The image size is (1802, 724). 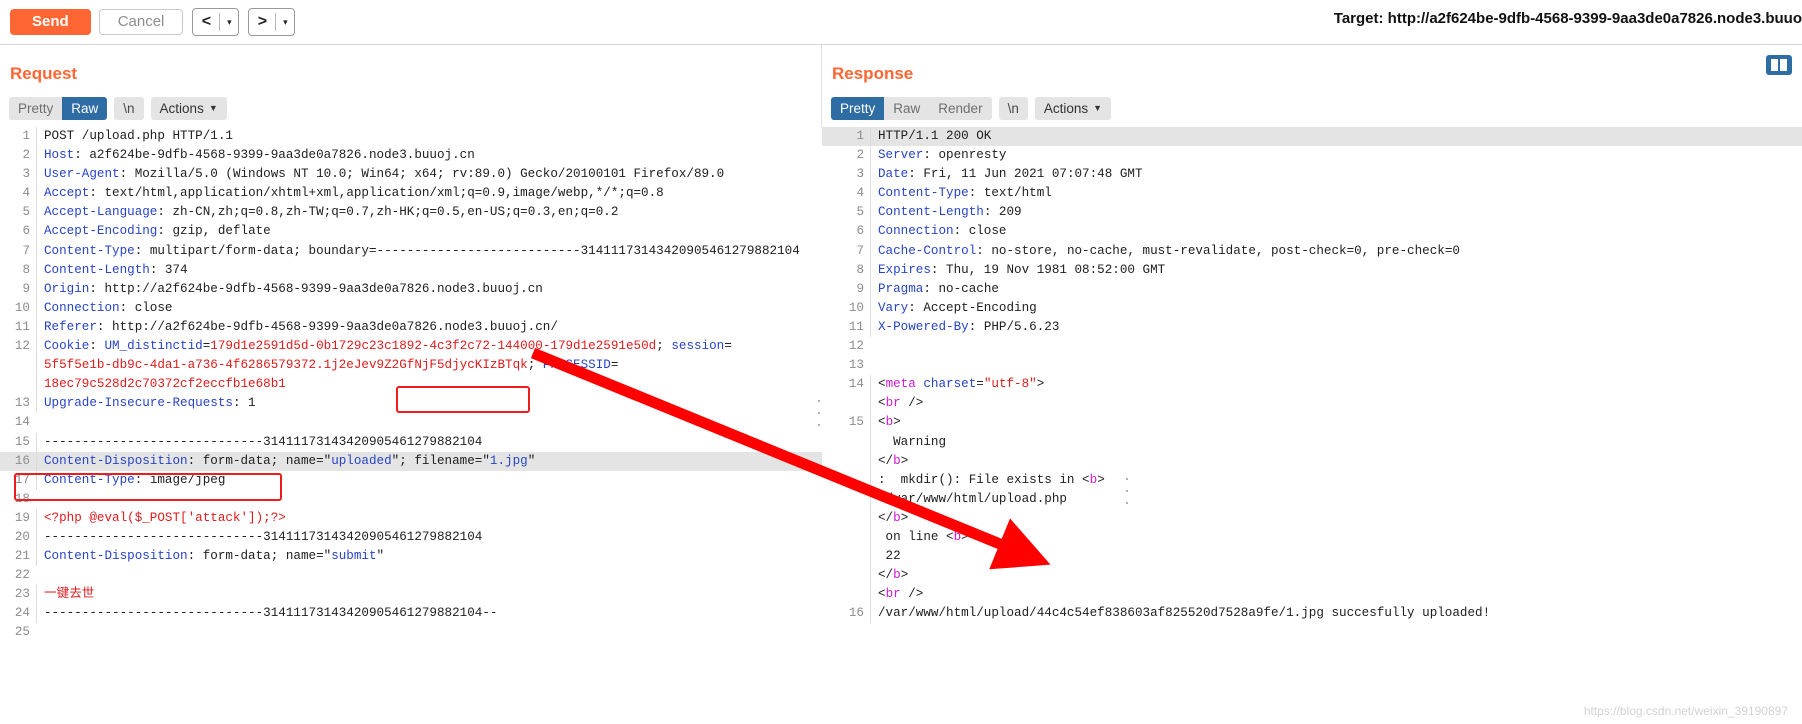 What do you see at coordinates (860, 155) in the screenshot?
I see `line-number: 2` at bounding box center [860, 155].